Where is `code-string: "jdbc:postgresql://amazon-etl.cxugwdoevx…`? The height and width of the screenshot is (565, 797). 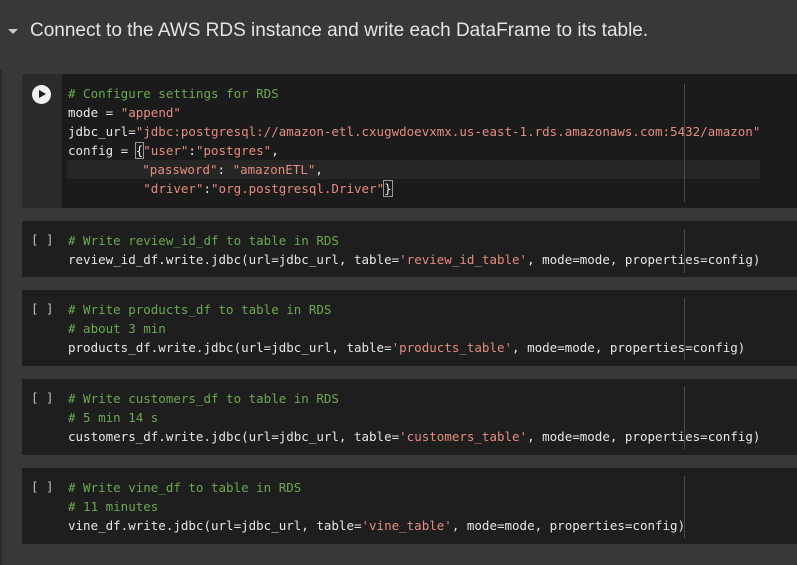 code-string: "jdbc:postgresql://amazon-etl.cxugwdoevx… is located at coordinates (448, 131).